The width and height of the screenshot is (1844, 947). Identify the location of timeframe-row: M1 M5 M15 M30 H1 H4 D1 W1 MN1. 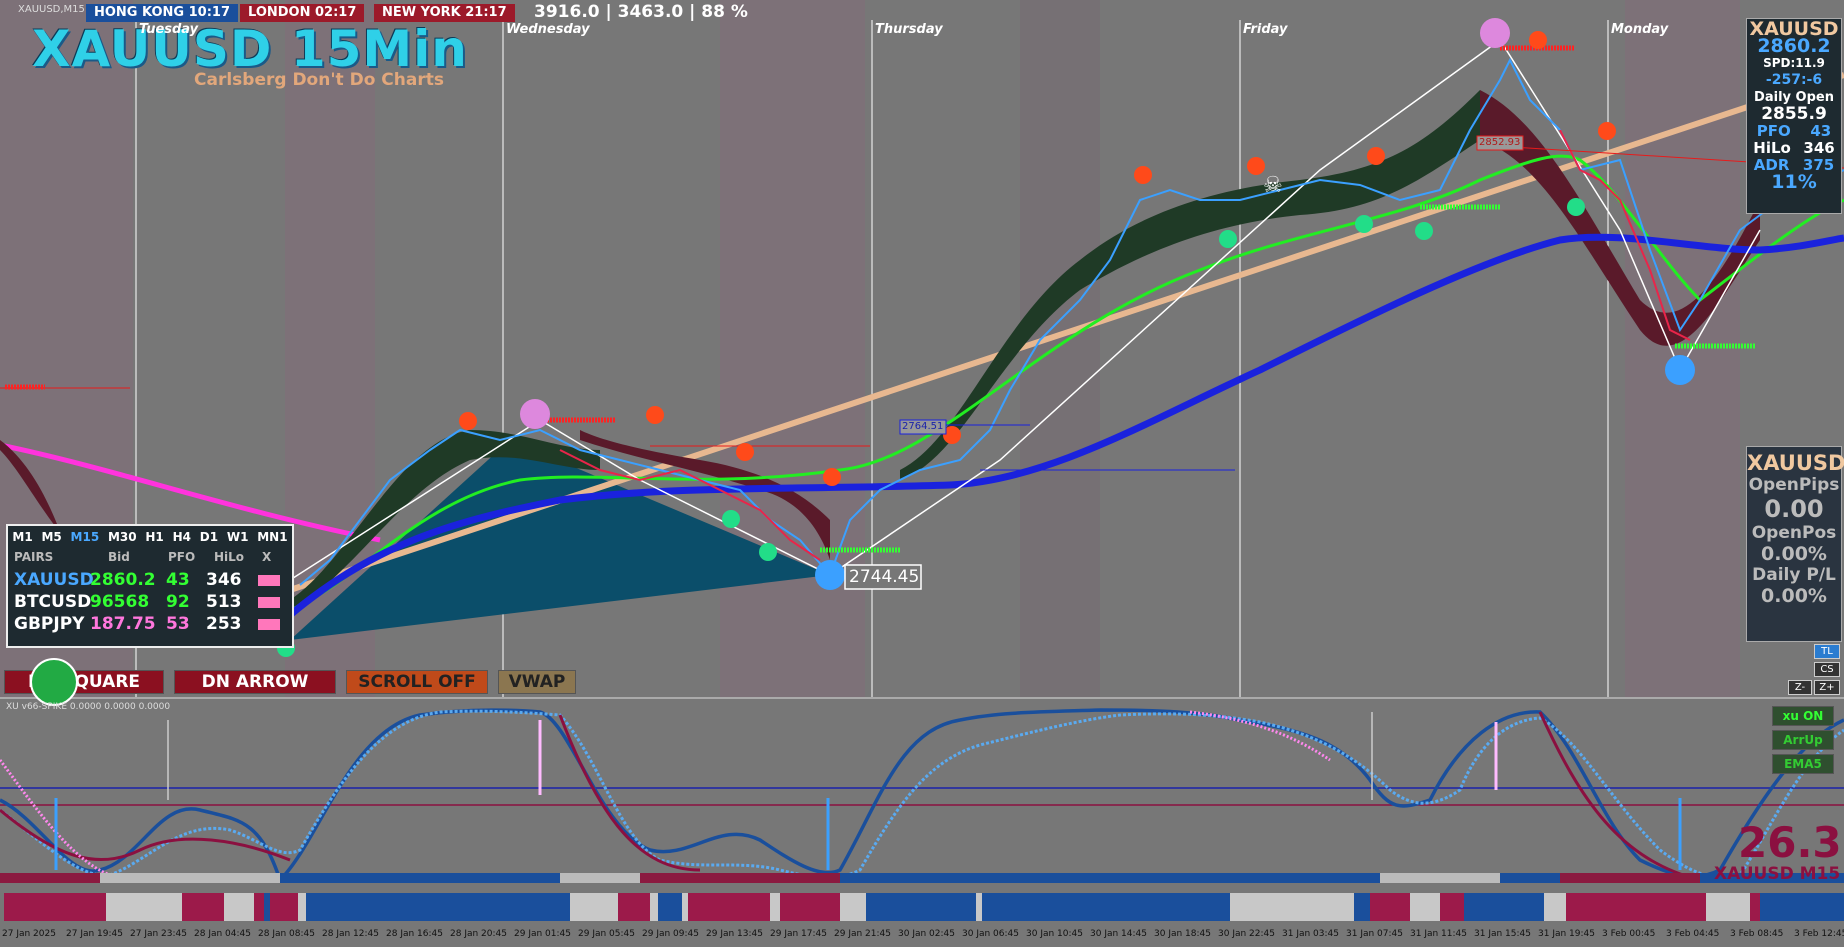
(150, 537).